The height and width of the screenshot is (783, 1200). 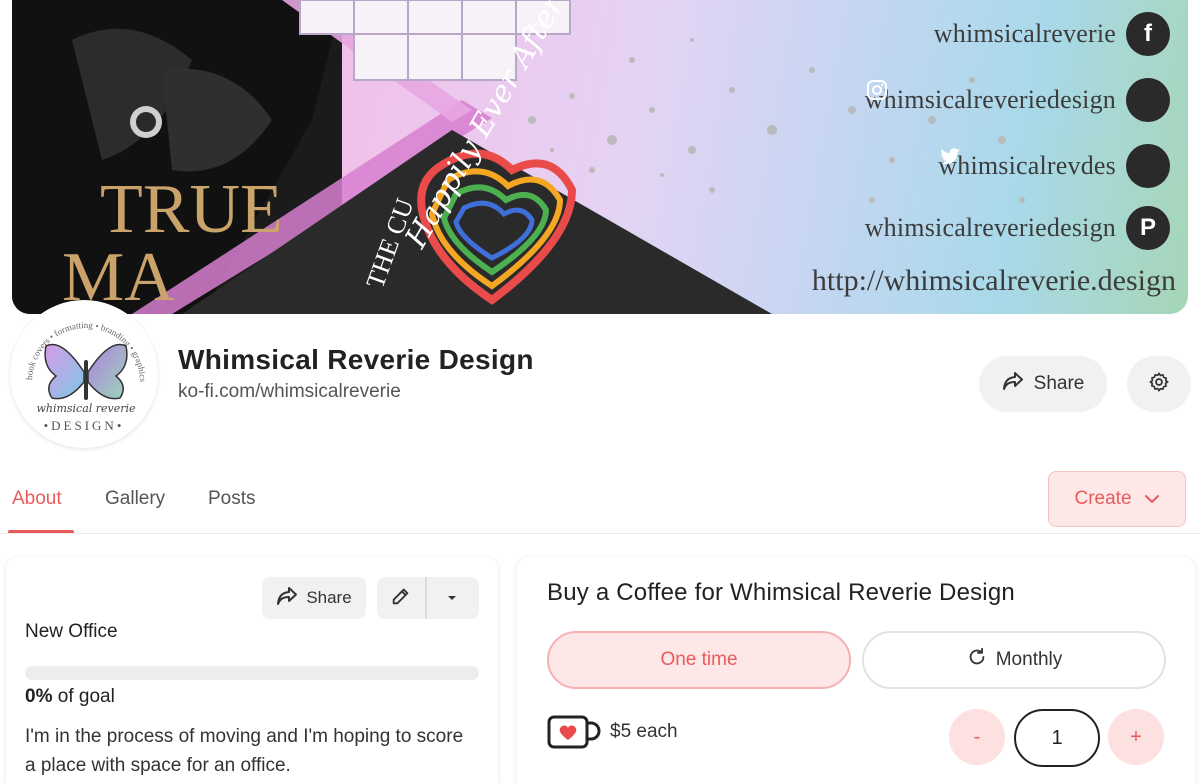 I want to click on edit-icon, so click(x=401, y=598).